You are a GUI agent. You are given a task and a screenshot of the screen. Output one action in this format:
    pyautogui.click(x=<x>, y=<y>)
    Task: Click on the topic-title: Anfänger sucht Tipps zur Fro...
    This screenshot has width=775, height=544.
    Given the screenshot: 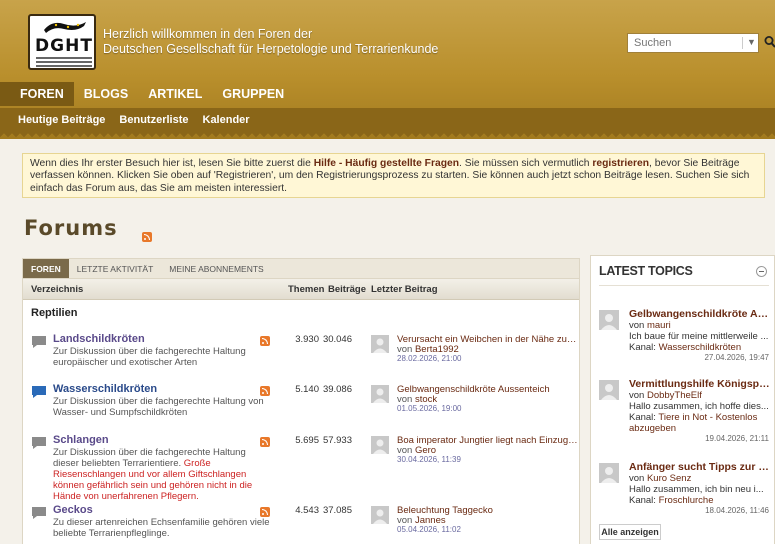 What is the action you would take?
    pyautogui.click(x=701, y=467)
    